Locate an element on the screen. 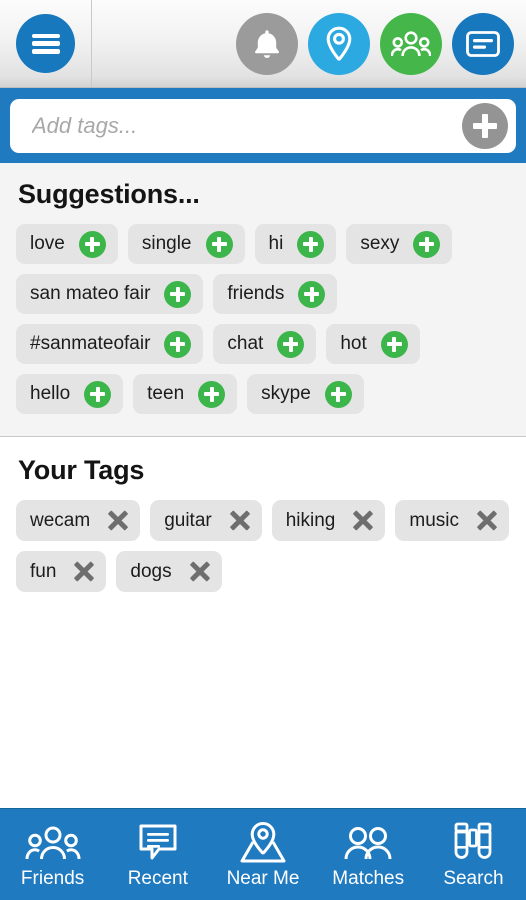  chip-label: hot is located at coordinates (353, 343).